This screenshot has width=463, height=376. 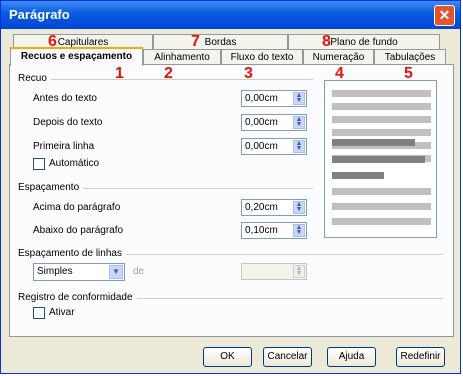 What do you see at coordinates (338, 57) in the screenshot?
I see `tab-numeracao: Numeração` at bounding box center [338, 57].